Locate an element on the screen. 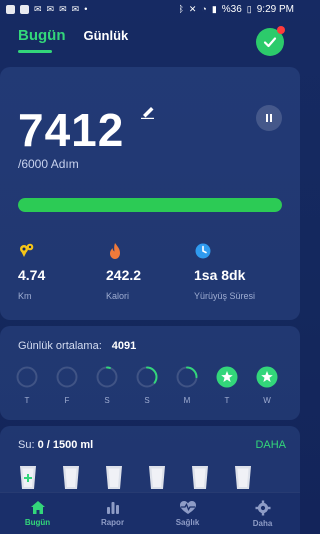  nav-item-health: Sağlık is located at coordinates (188, 513).